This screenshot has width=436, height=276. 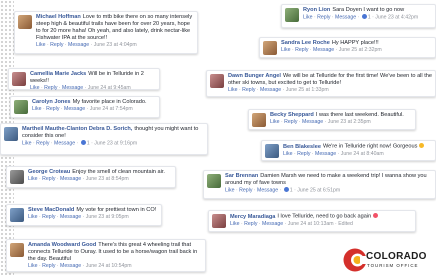 I want to click on comment-time: June 25 at 2:32pm, so click(x=360, y=50).